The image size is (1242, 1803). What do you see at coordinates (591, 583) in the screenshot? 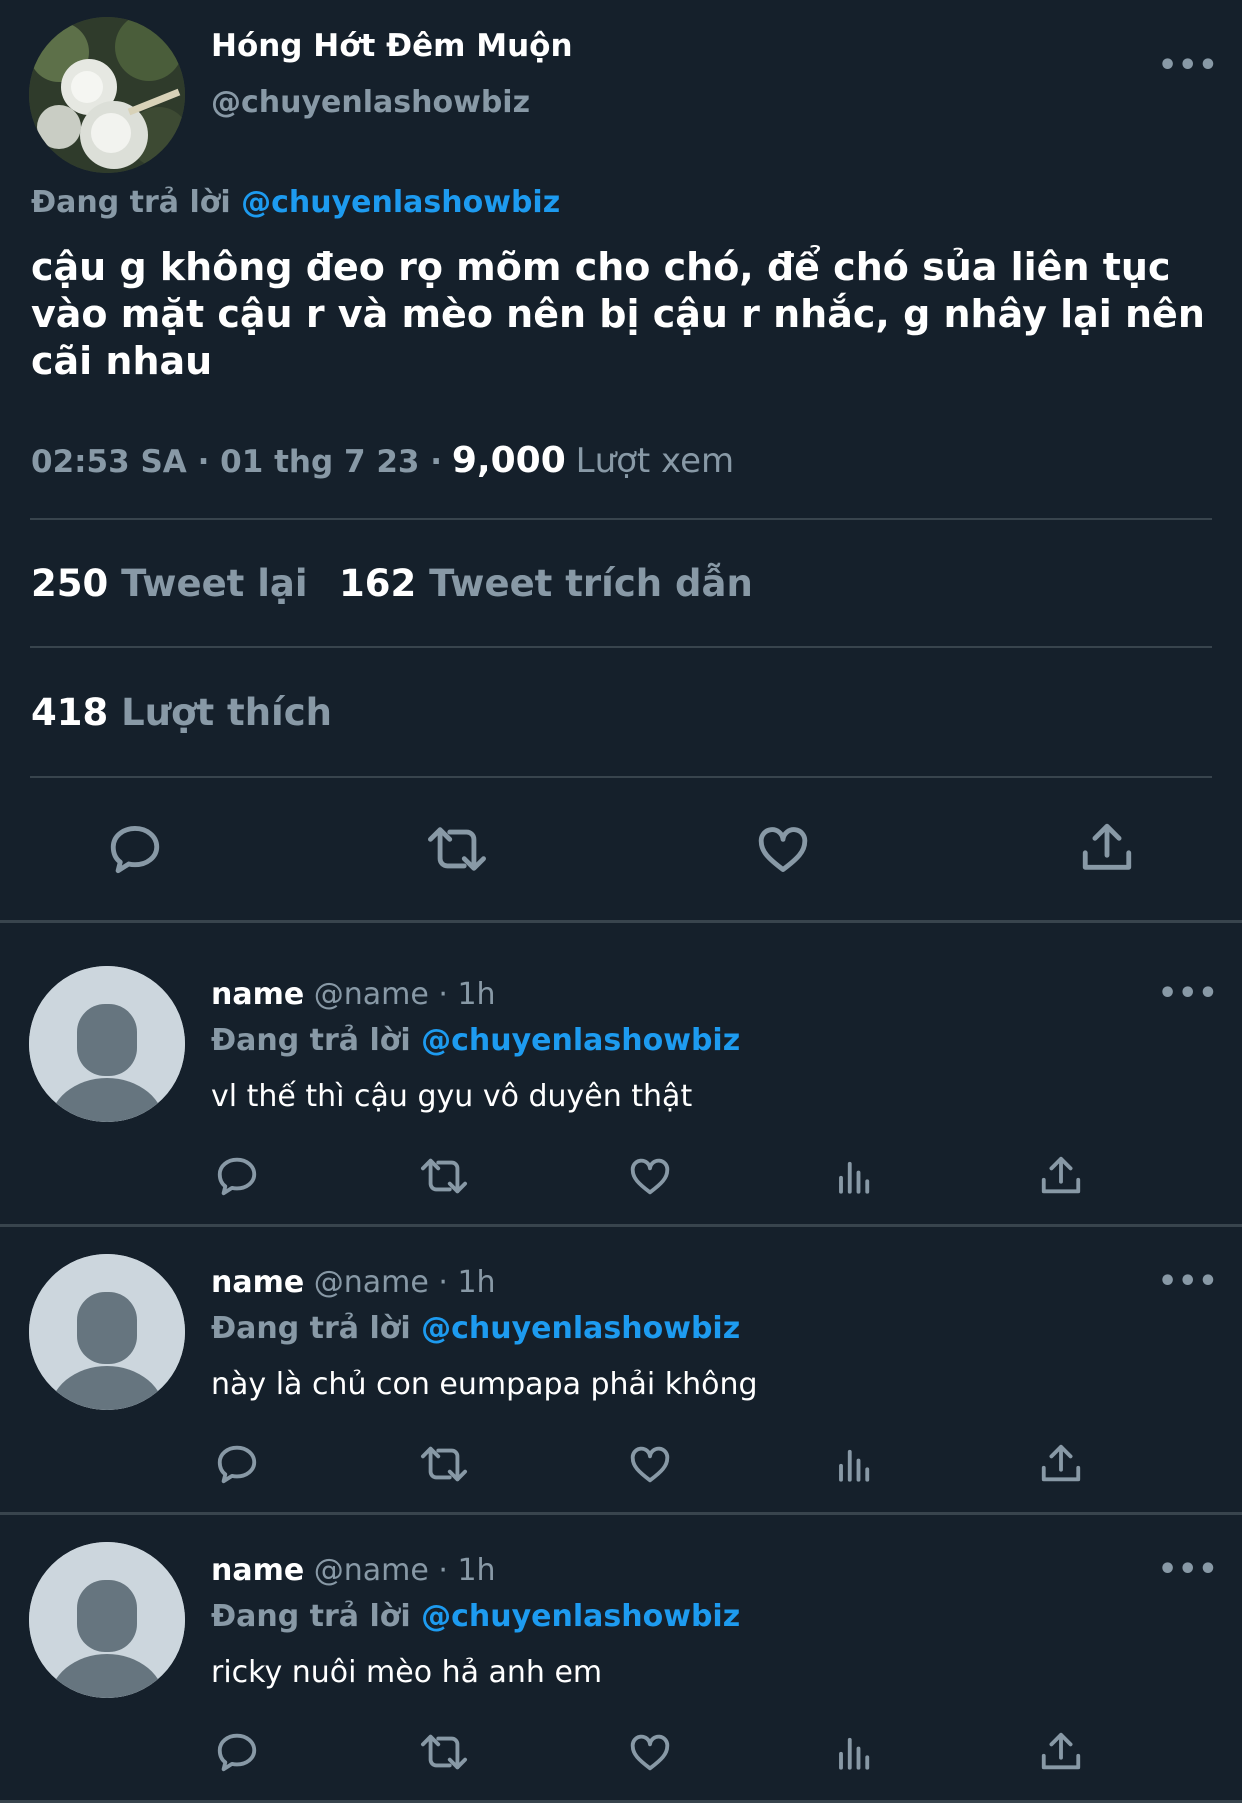
I see `quote-label: Tweet trích dẫn` at bounding box center [591, 583].